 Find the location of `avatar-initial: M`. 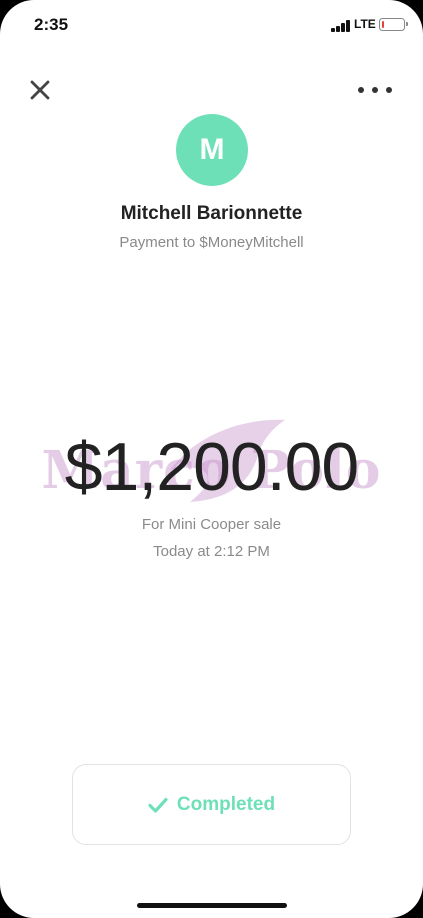

avatar-initial: M is located at coordinates (212, 149).